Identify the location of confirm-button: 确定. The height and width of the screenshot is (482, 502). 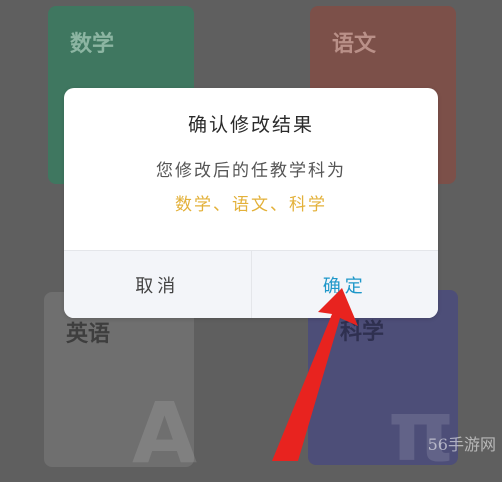
(345, 284).